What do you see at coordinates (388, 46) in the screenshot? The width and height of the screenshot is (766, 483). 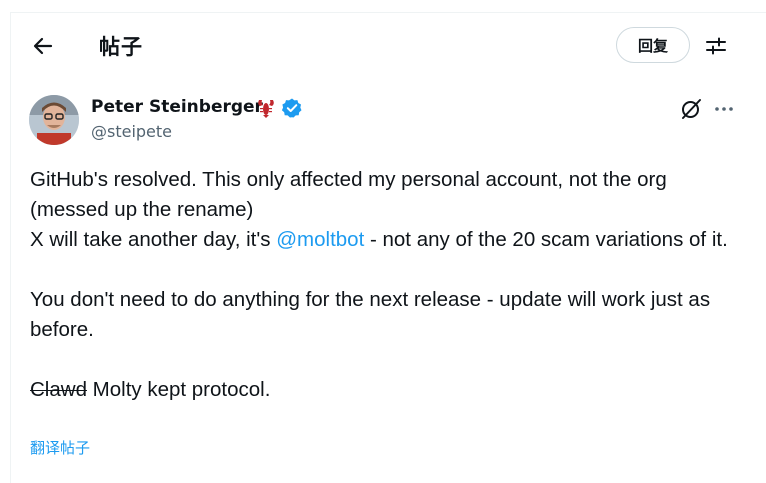 I see `post-header: 帖子 回复` at bounding box center [388, 46].